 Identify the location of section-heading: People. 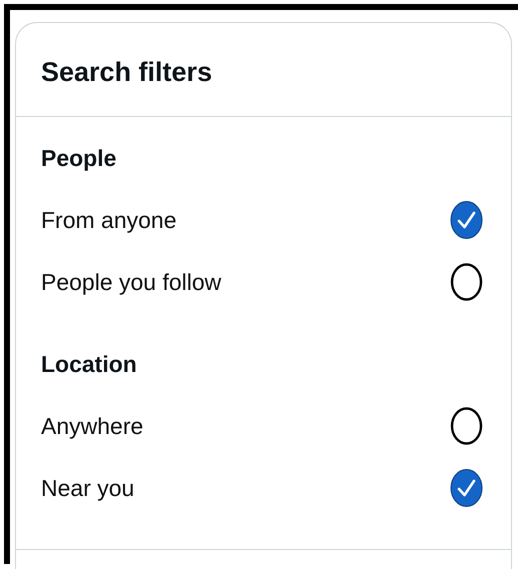
(79, 158).